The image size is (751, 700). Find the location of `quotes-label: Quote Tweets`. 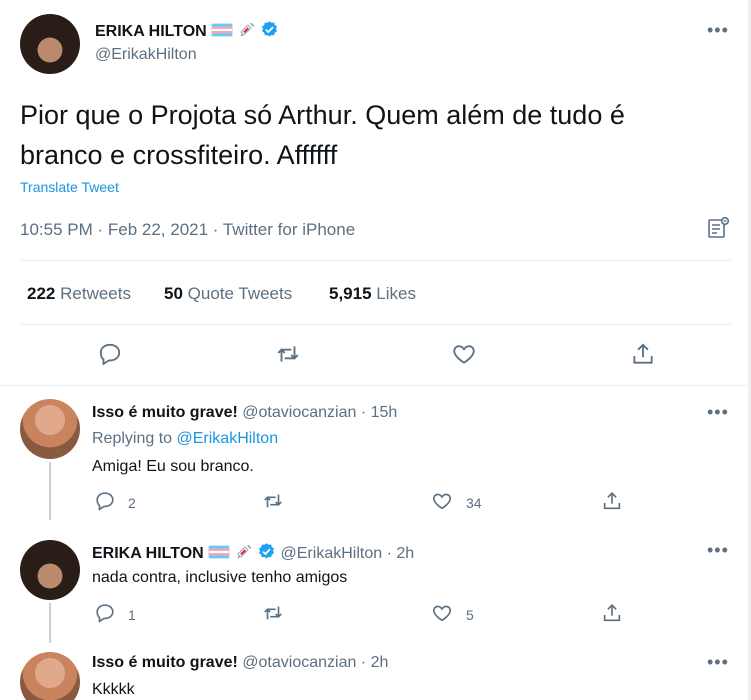

quotes-label: Quote Tweets is located at coordinates (240, 293).